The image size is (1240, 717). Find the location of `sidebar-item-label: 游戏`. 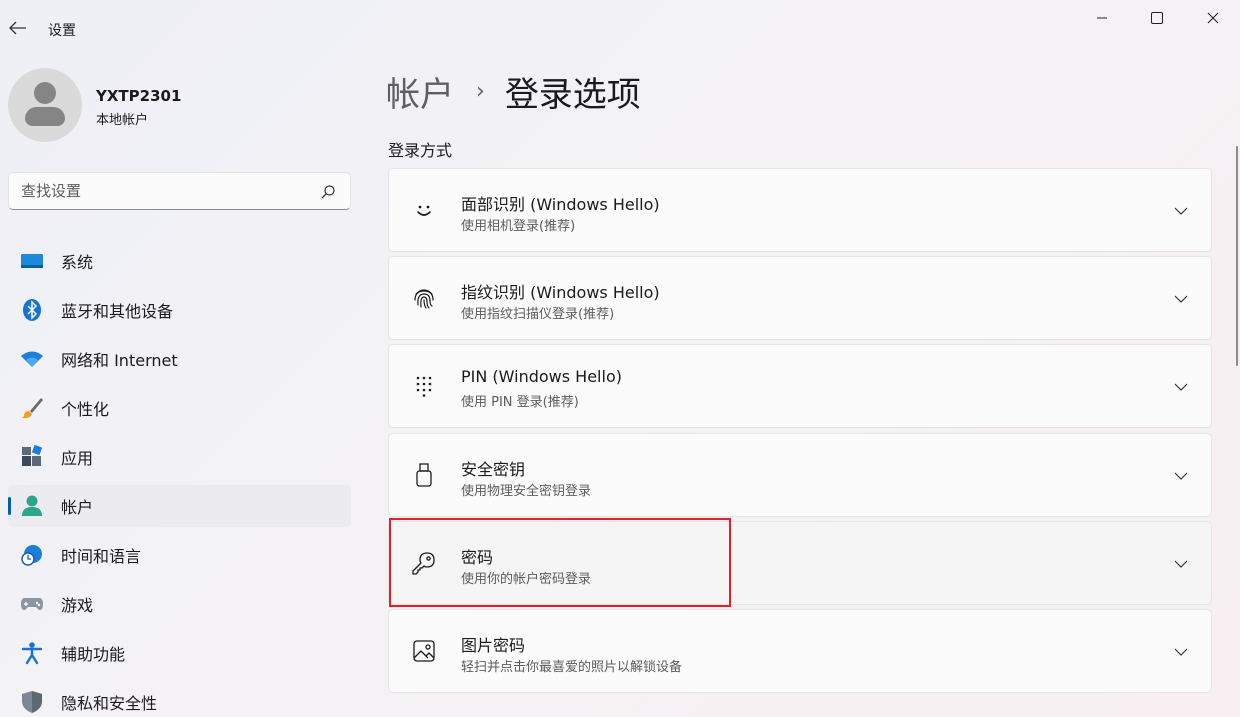

sidebar-item-label: 游戏 is located at coordinates (77, 605).